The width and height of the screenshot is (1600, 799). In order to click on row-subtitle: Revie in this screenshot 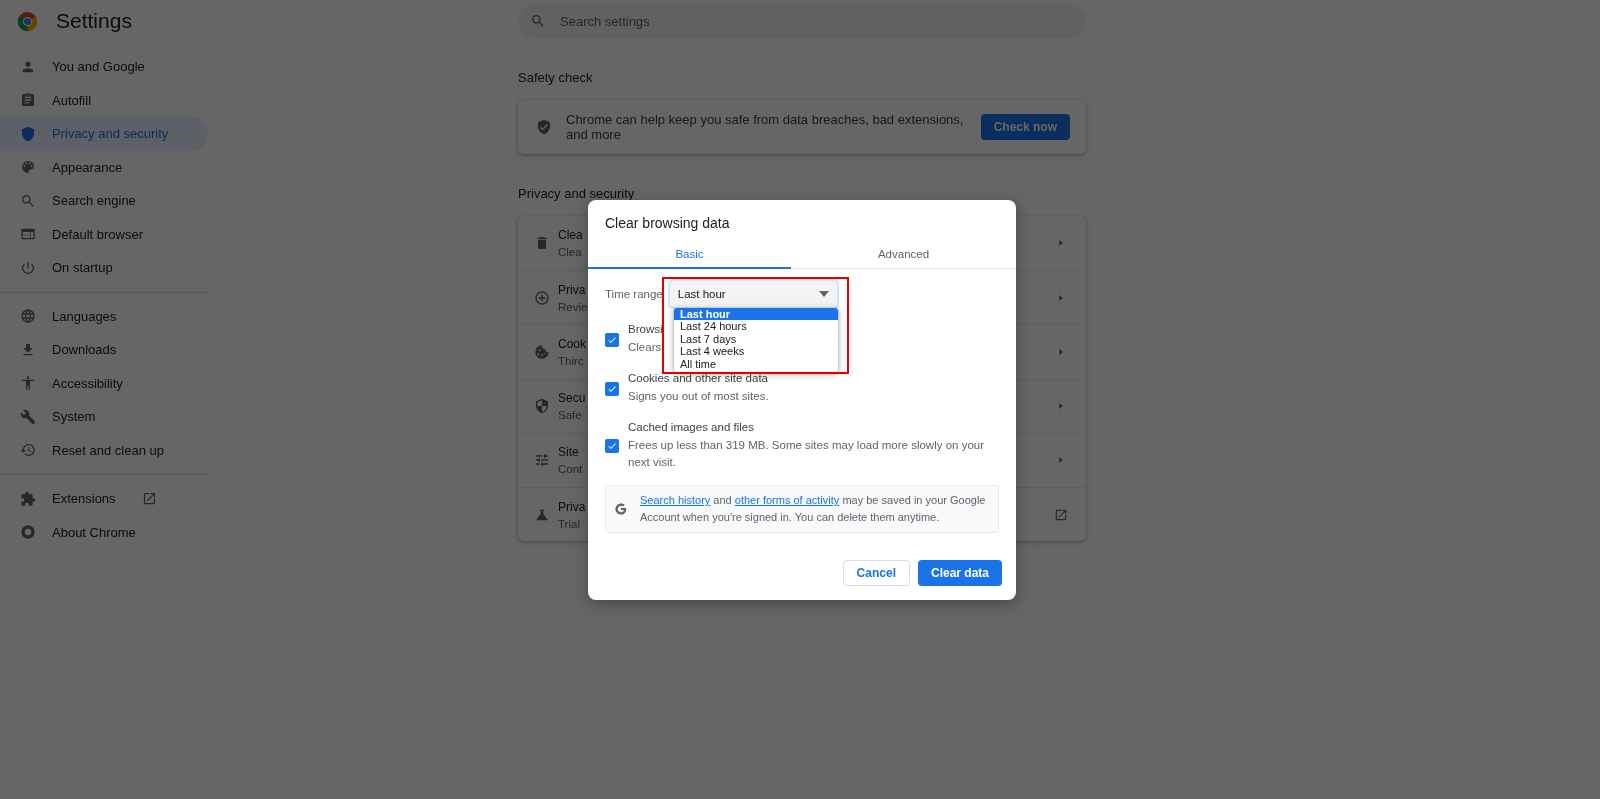, I will do `click(573, 306)`.